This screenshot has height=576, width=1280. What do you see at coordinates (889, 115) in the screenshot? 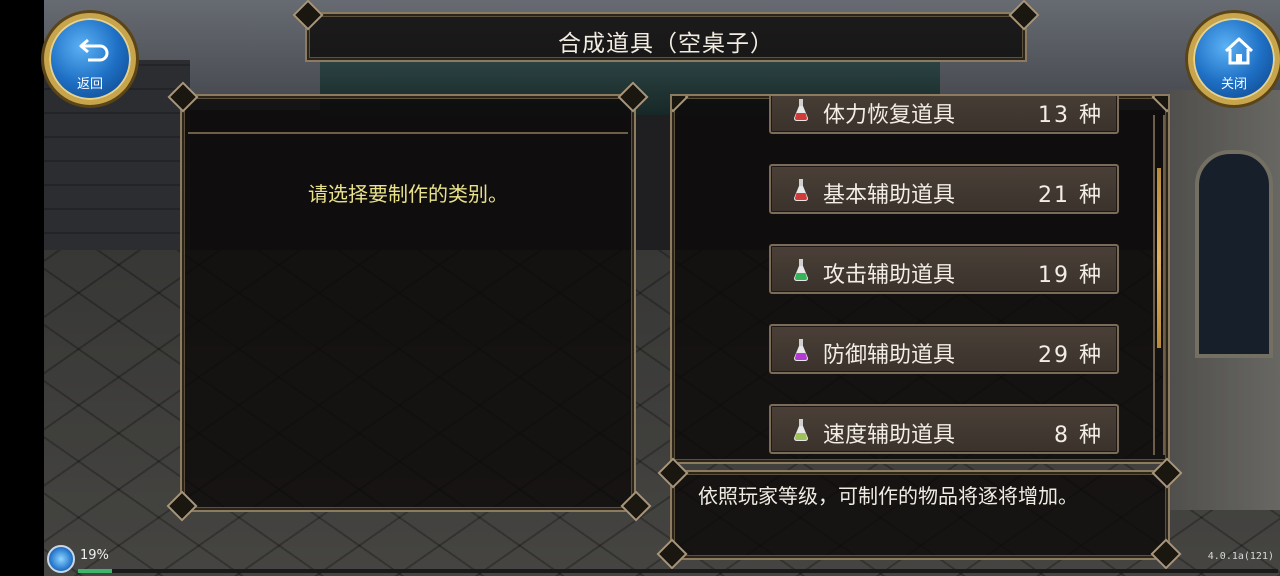
I see `category-label: 体力恢复道具` at bounding box center [889, 115].